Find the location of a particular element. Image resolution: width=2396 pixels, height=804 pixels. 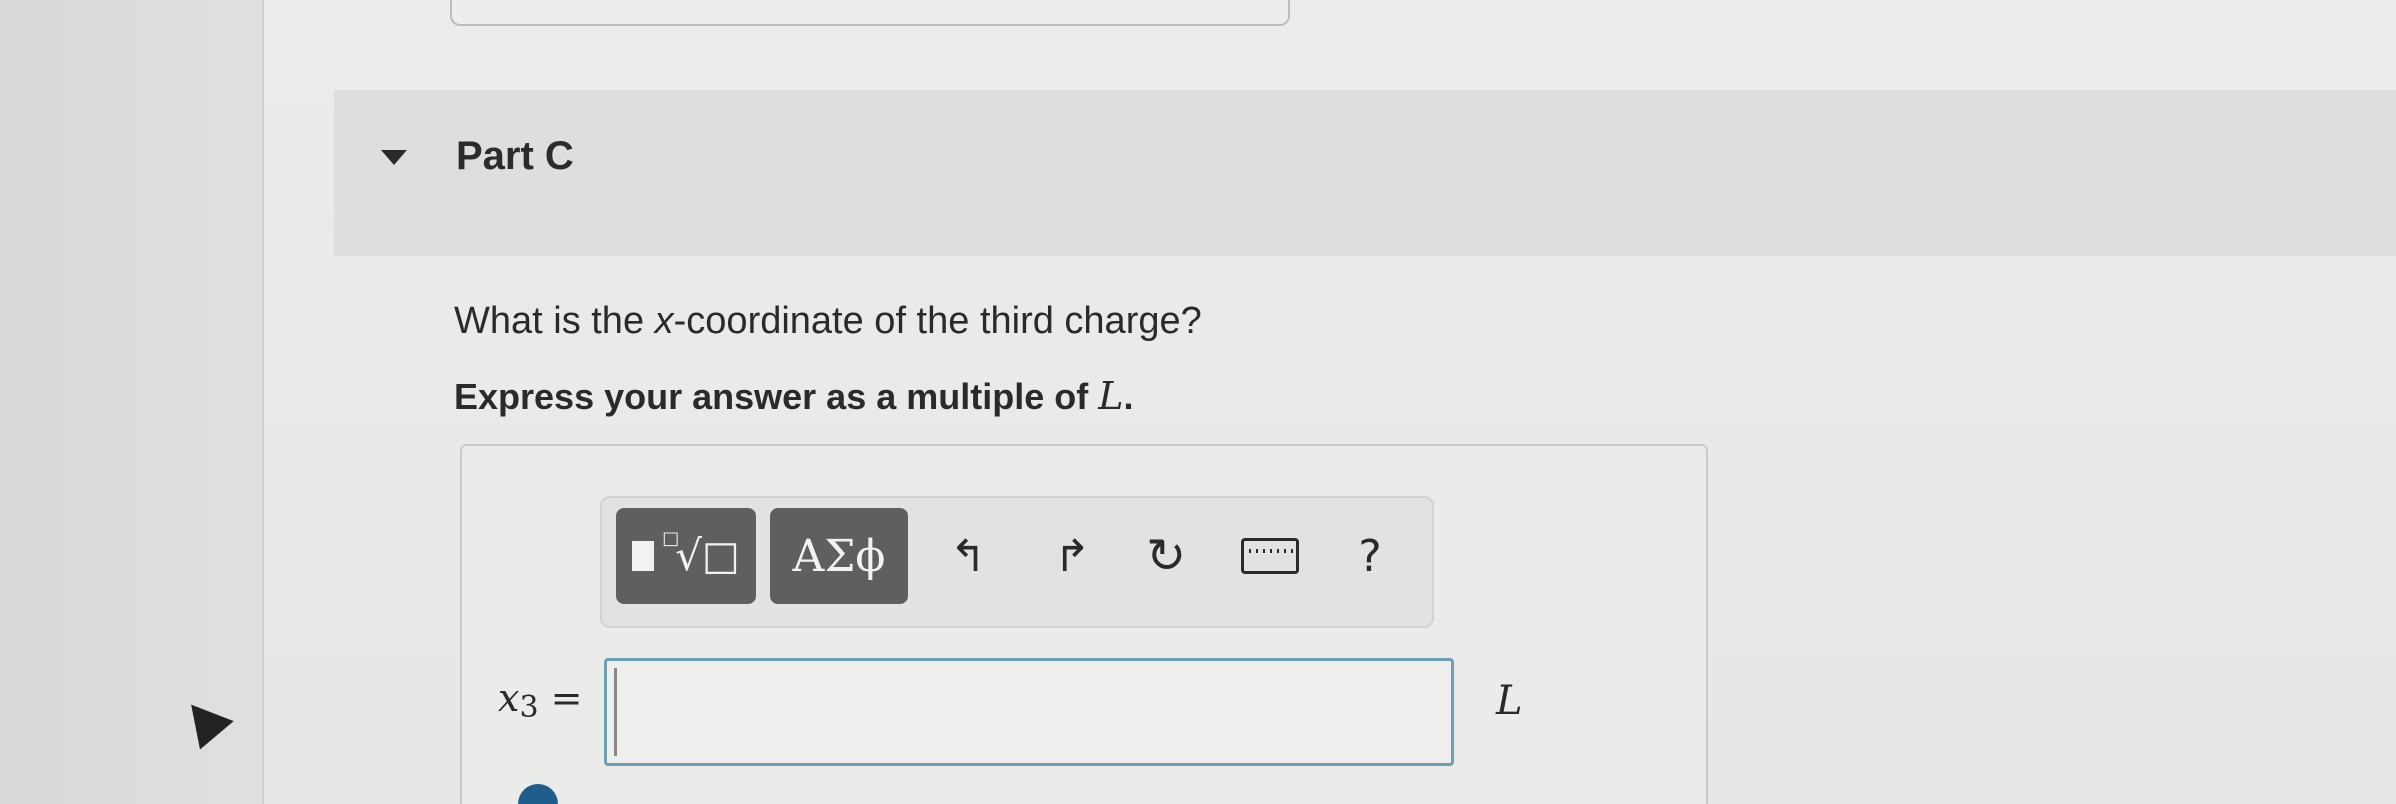

help-button: ? is located at coordinates (1370, 556).